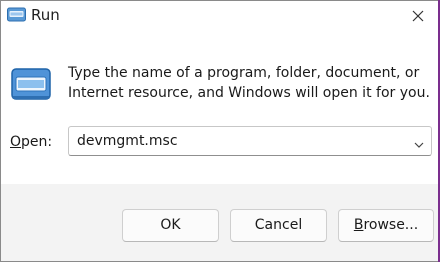 The height and width of the screenshot is (262, 440). I want to click on window-title: Run, so click(45, 15).